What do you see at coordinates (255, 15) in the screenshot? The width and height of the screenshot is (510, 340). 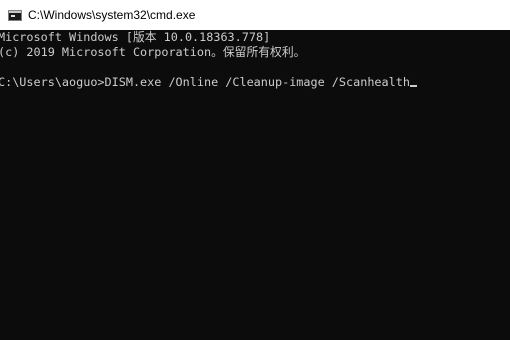 I see `title-bar: C:\Windows\system32\cmd.exe` at bounding box center [255, 15].